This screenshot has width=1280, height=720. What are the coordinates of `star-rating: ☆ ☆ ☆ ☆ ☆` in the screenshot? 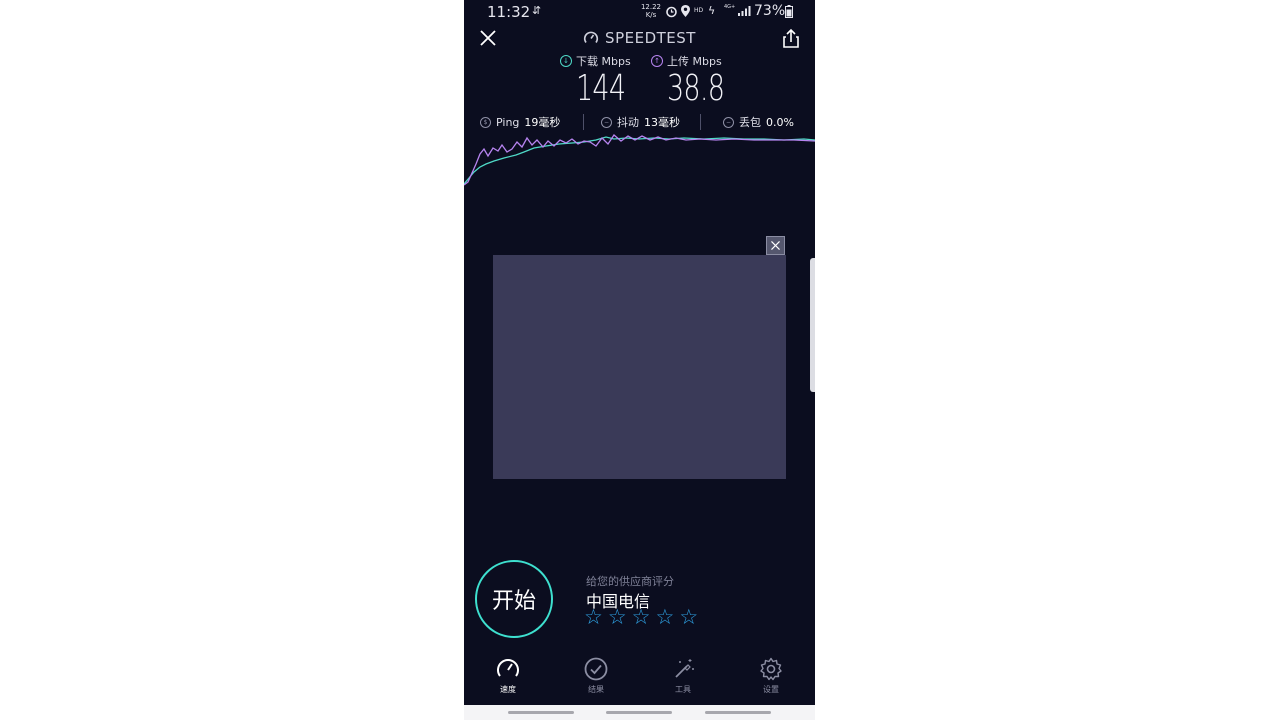 It's located at (641, 617).